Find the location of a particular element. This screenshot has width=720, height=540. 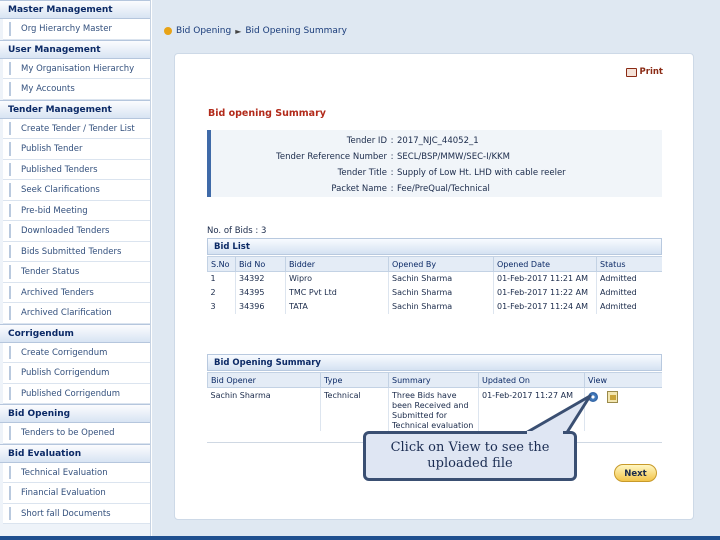

table-cell: 2 is located at coordinates (221, 292).